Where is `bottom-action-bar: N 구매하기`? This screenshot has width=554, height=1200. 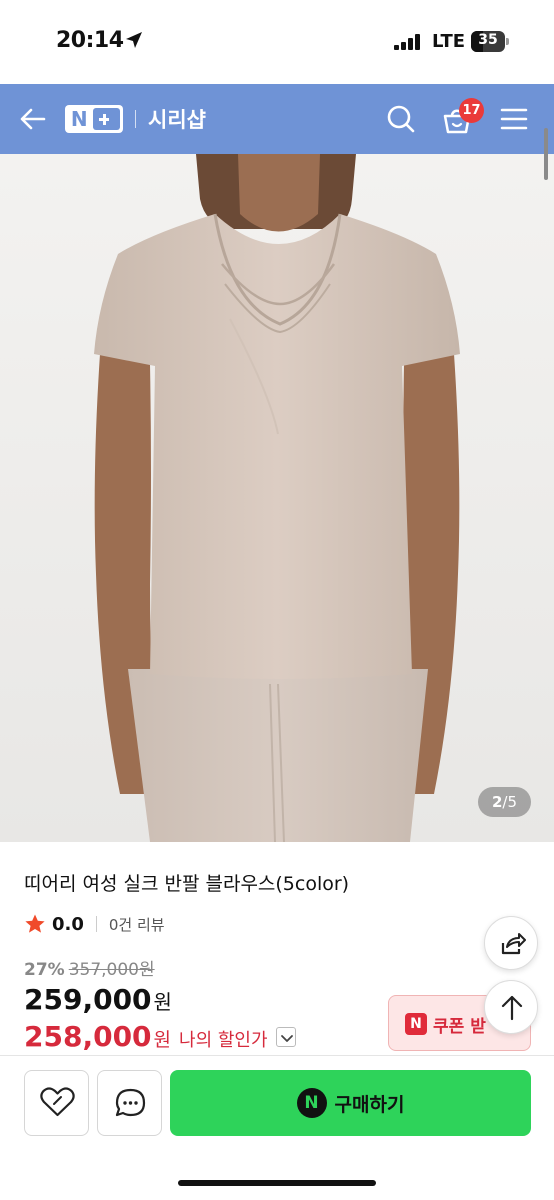
bottom-action-bar: N 구매하기 is located at coordinates (277, 1128).